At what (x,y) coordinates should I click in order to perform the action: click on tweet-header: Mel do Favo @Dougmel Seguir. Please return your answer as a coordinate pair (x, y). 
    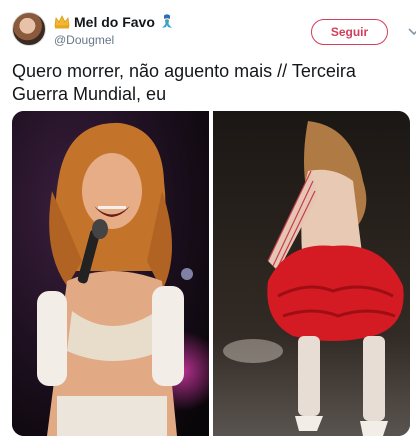
    Looking at the image, I should click on (214, 30).